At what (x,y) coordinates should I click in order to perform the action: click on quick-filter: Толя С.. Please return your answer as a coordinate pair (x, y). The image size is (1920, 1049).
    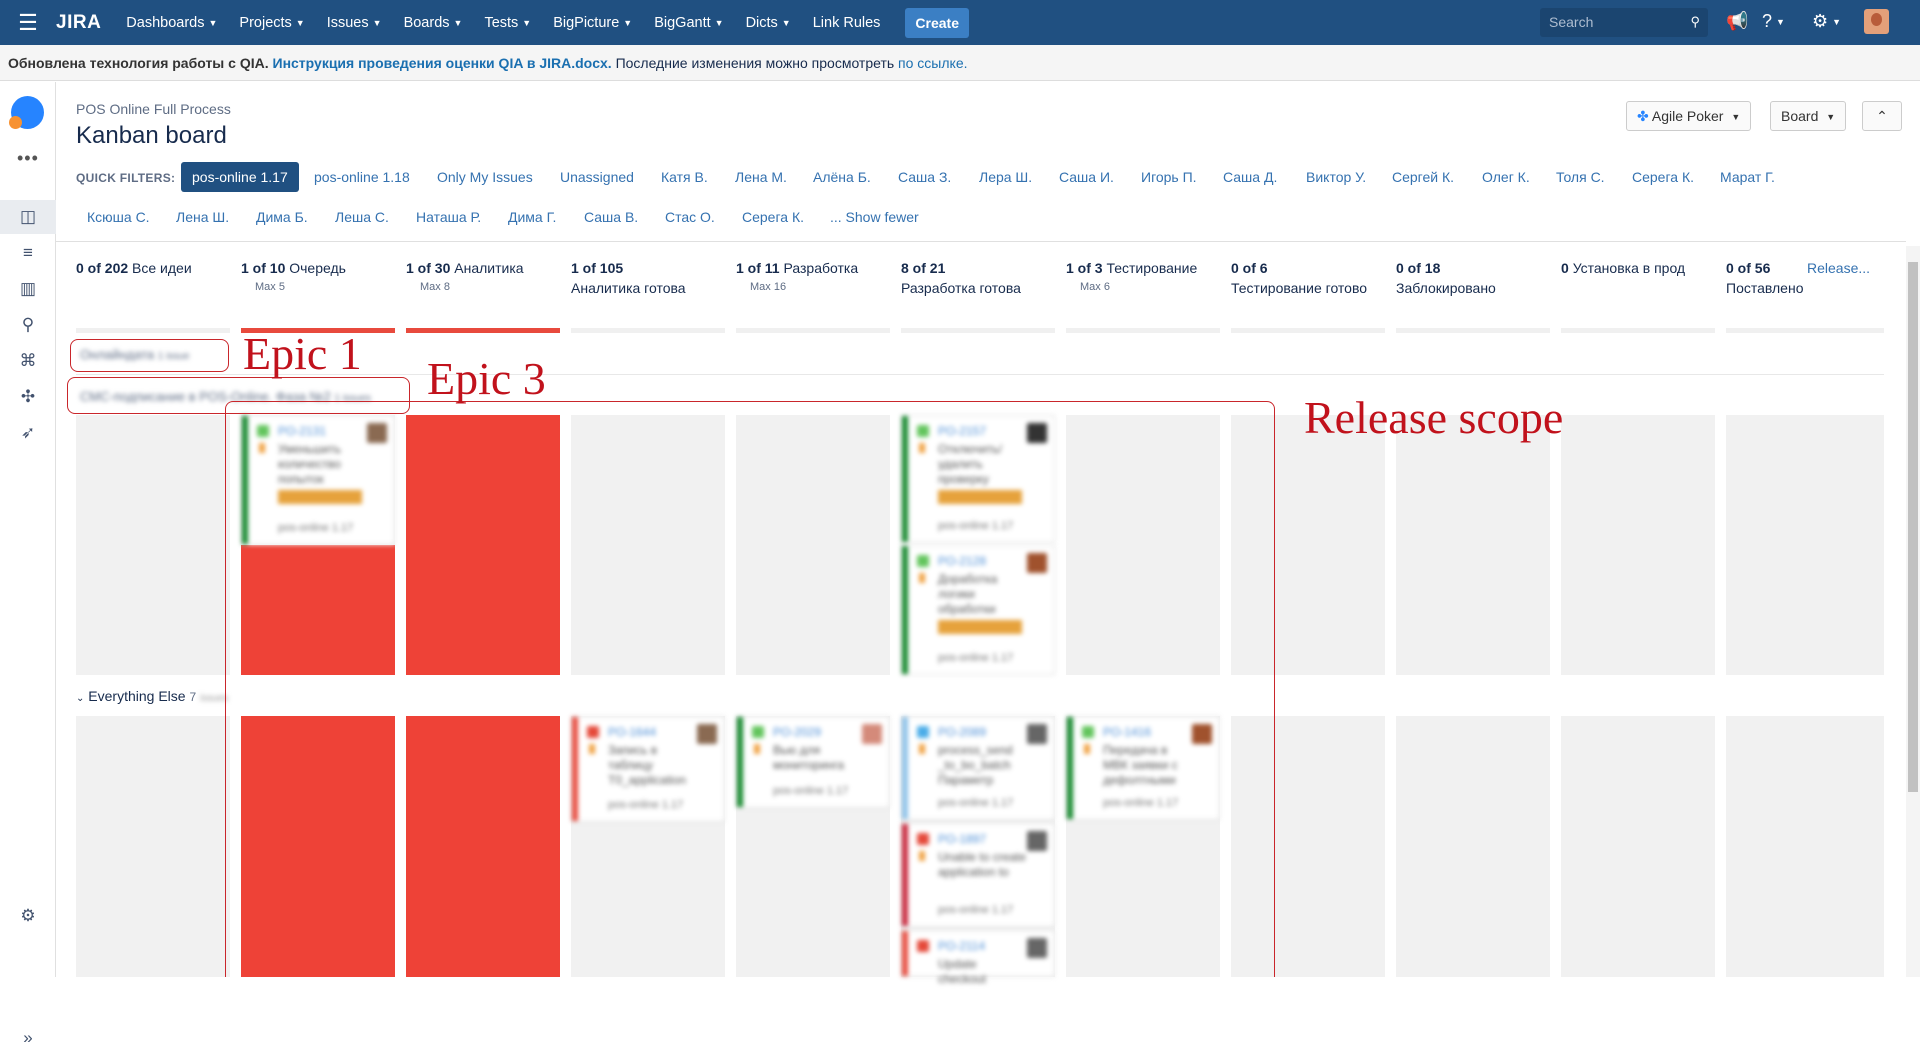
    Looking at the image, I should click on (1580, 177).